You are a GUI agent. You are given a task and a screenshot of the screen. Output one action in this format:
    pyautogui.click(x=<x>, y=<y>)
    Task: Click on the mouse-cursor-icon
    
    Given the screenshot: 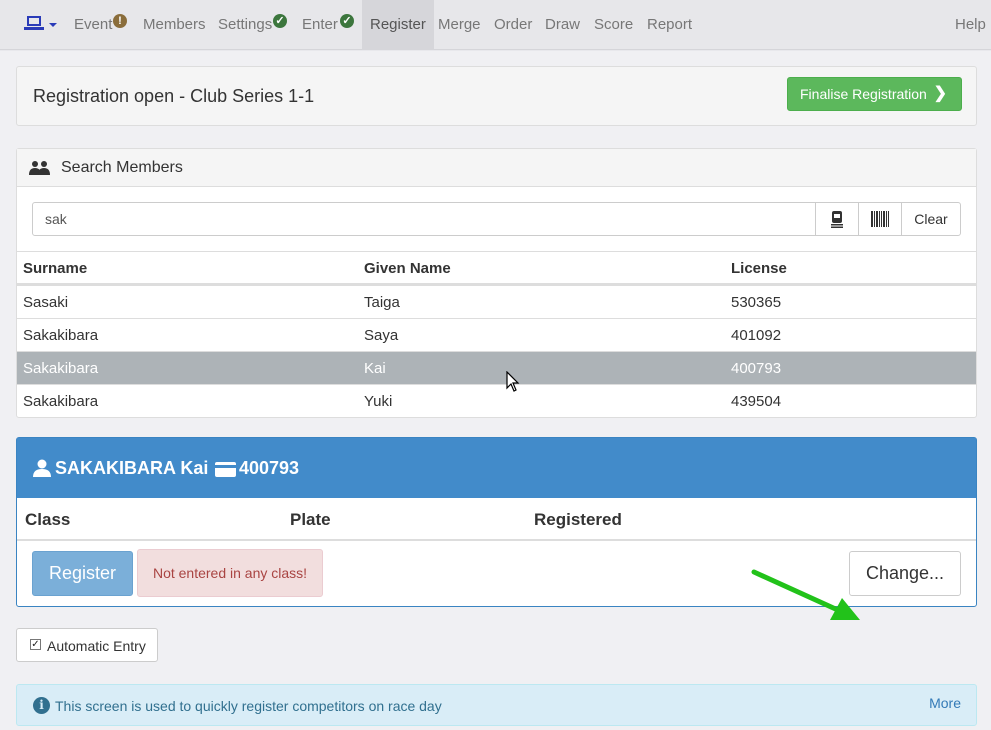 What is the action you would take?
    pyautogui.click(x=513, y=381)
    